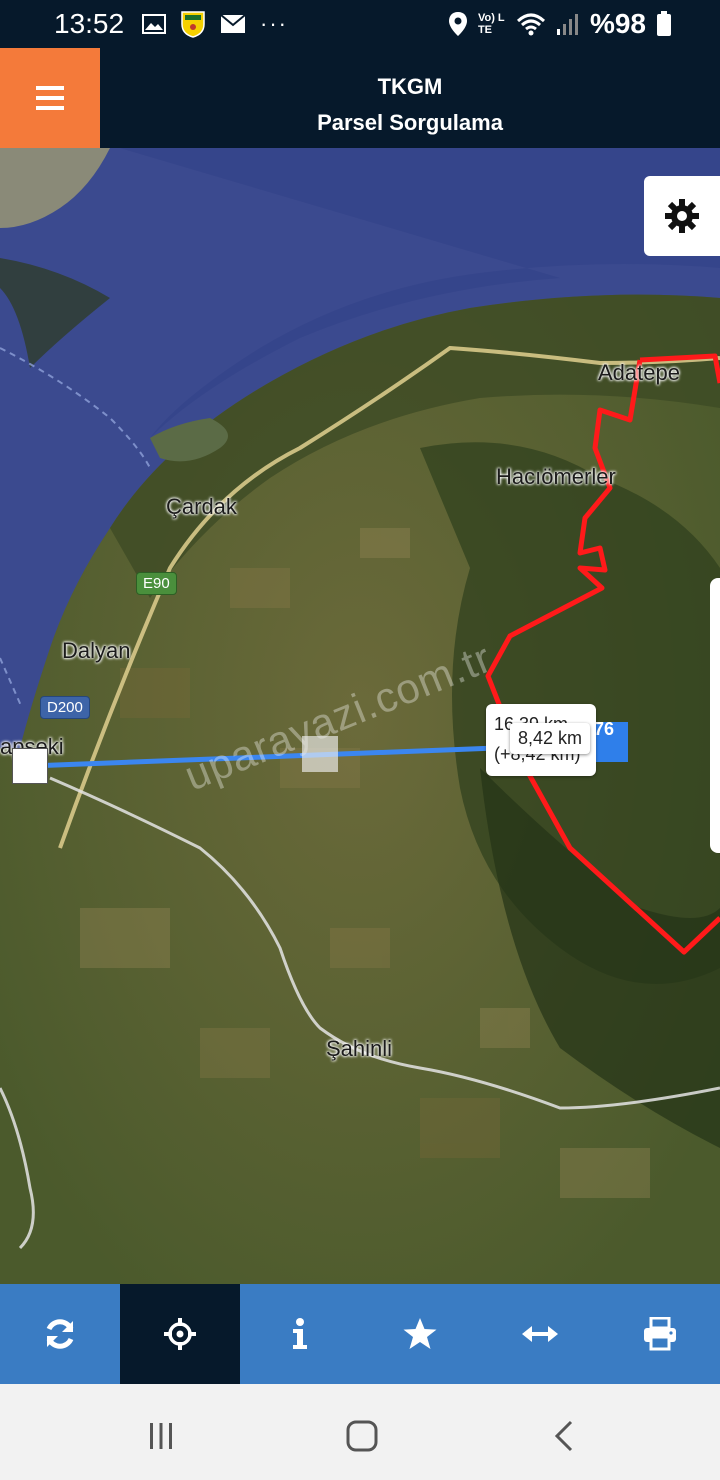 The height and width of the screenshot is (1480, 720). Describe the element at coordinates (410, 86) in the screenshot. I see `app-title: TKGM` at that location.